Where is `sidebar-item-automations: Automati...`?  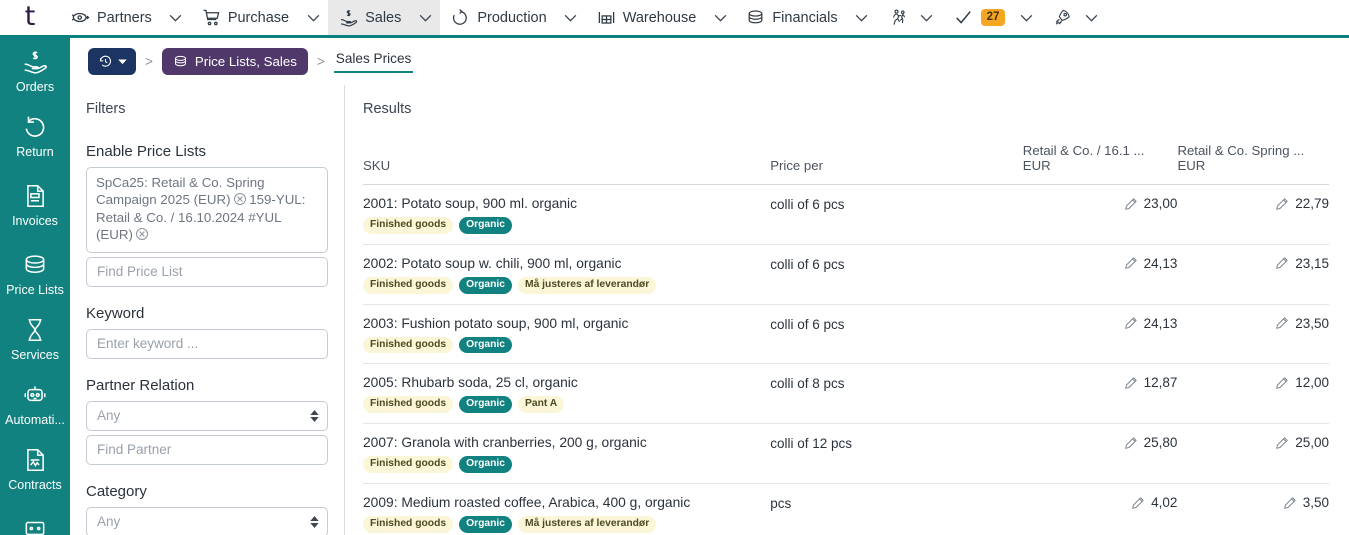 sidebar-item-automations: Automati... is located at coordinates (35, 403).